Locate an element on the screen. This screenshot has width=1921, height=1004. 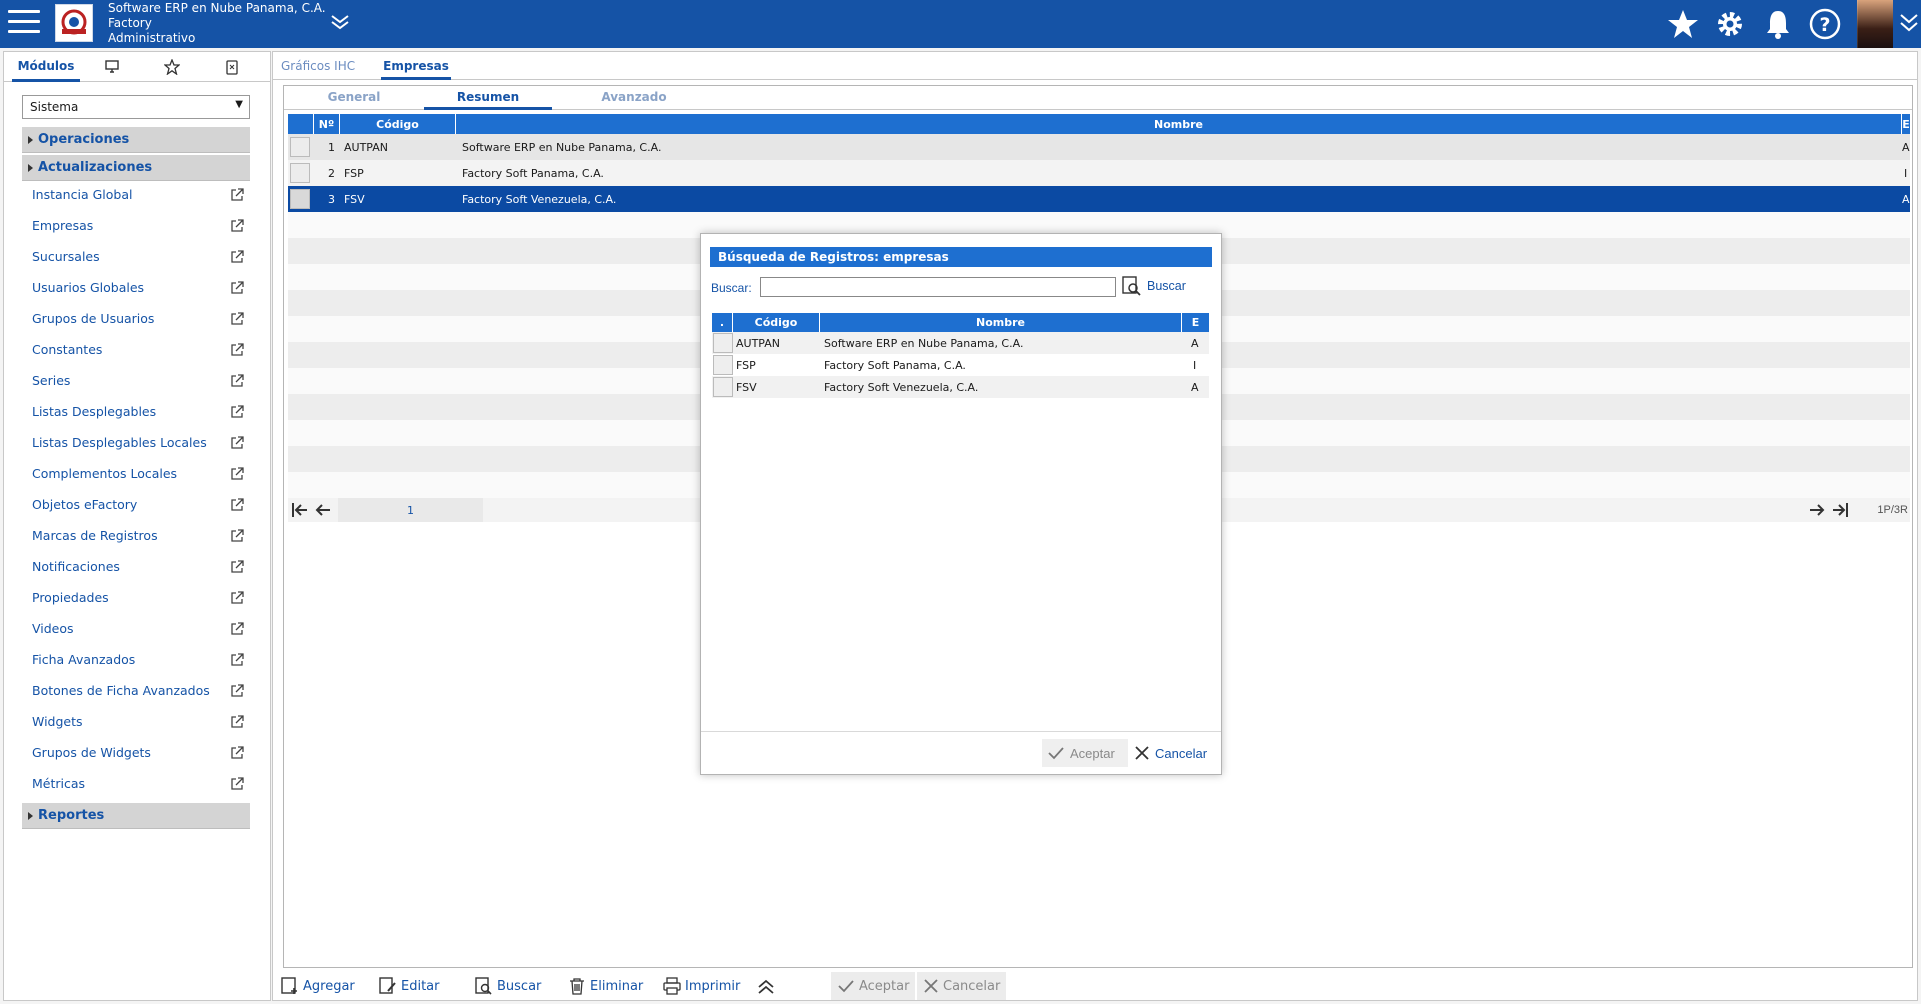
gear-icon is located at coordinates (1730, 24).